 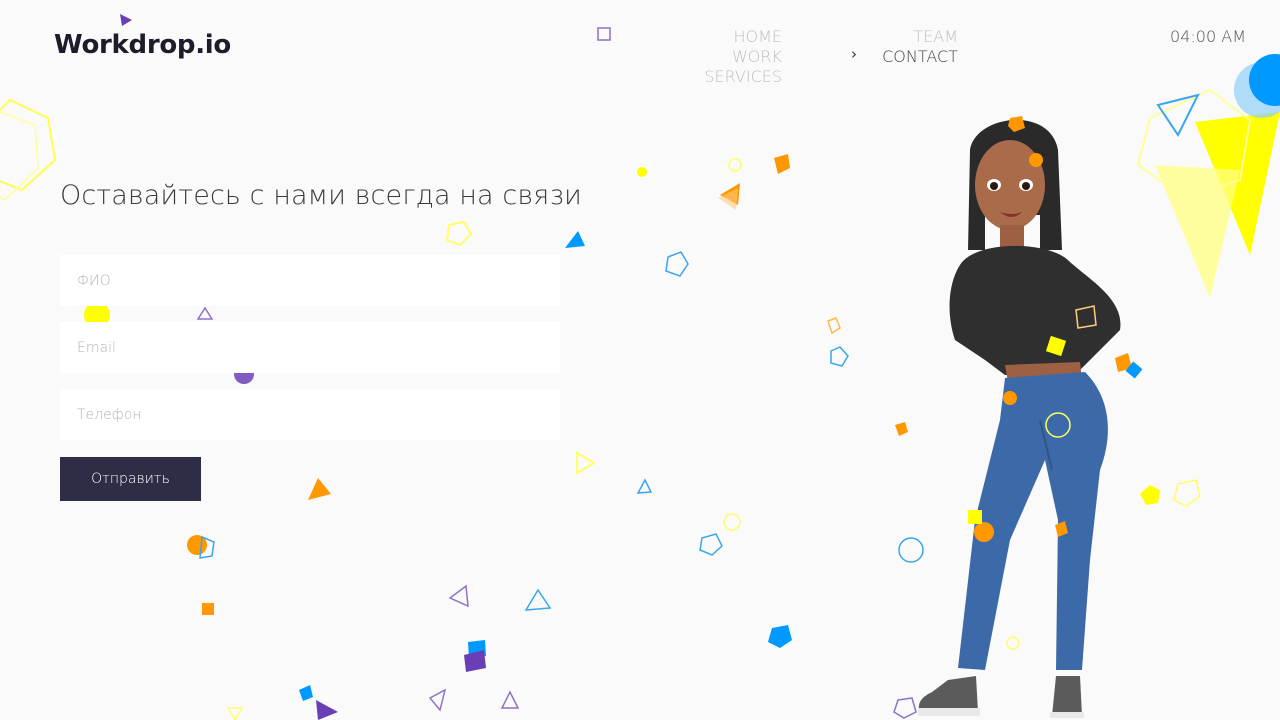 What do you see at coordinates (321, 195) in the screenshot?
I see `page-title: Оставайтесь с нами всегда на связи` at bounding box center [321, 195].